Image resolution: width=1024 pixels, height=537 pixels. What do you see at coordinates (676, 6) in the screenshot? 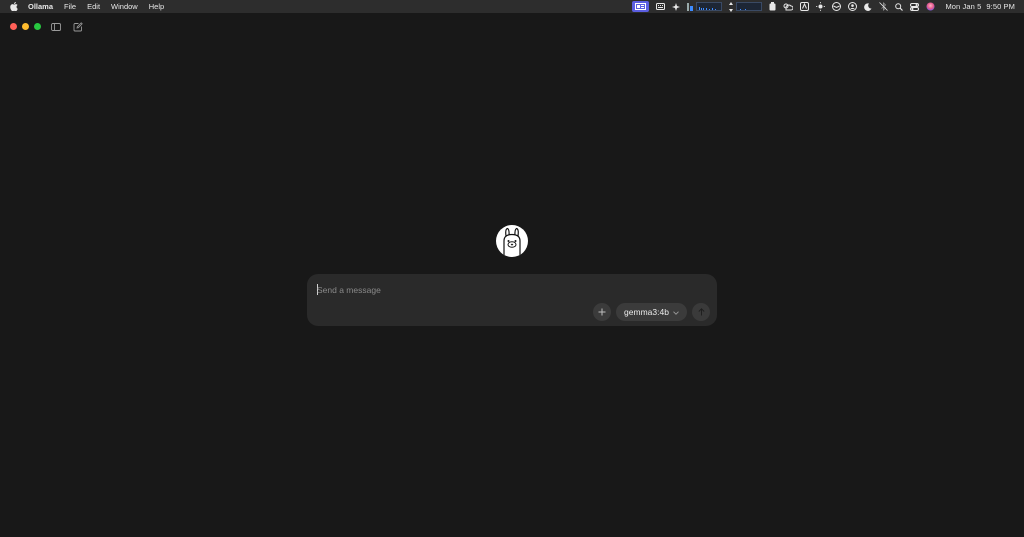
I see `sparkle-icon` at bounding box center [676, 6].